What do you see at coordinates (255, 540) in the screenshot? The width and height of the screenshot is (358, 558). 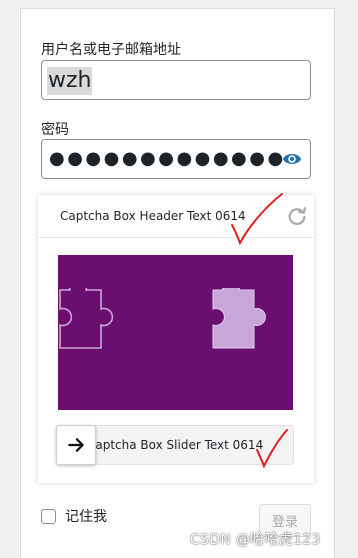 I see `watermark: CSDN @哈哈虎123` at bounding box center [255, 540].